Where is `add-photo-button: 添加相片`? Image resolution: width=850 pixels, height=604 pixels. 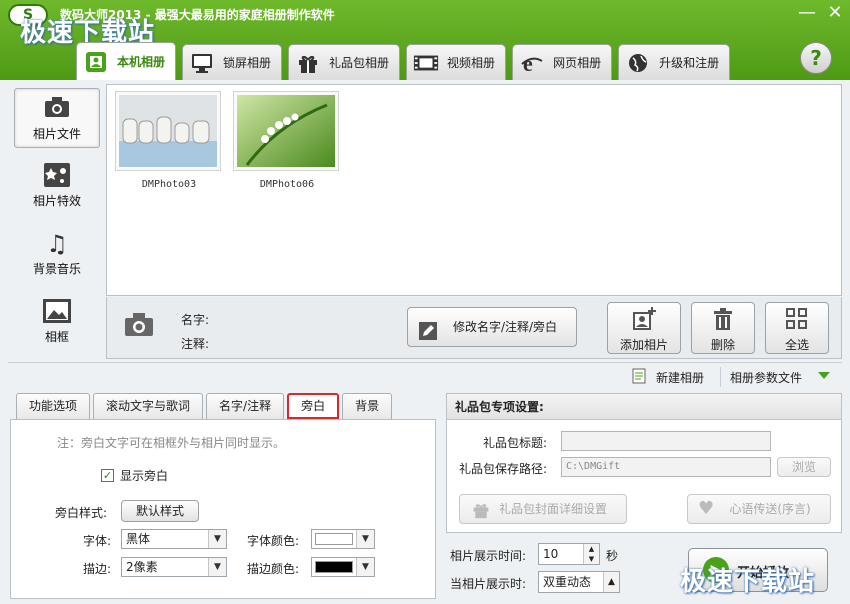 add-photo-button: 添加相片 is located at coordinates (644, 328).